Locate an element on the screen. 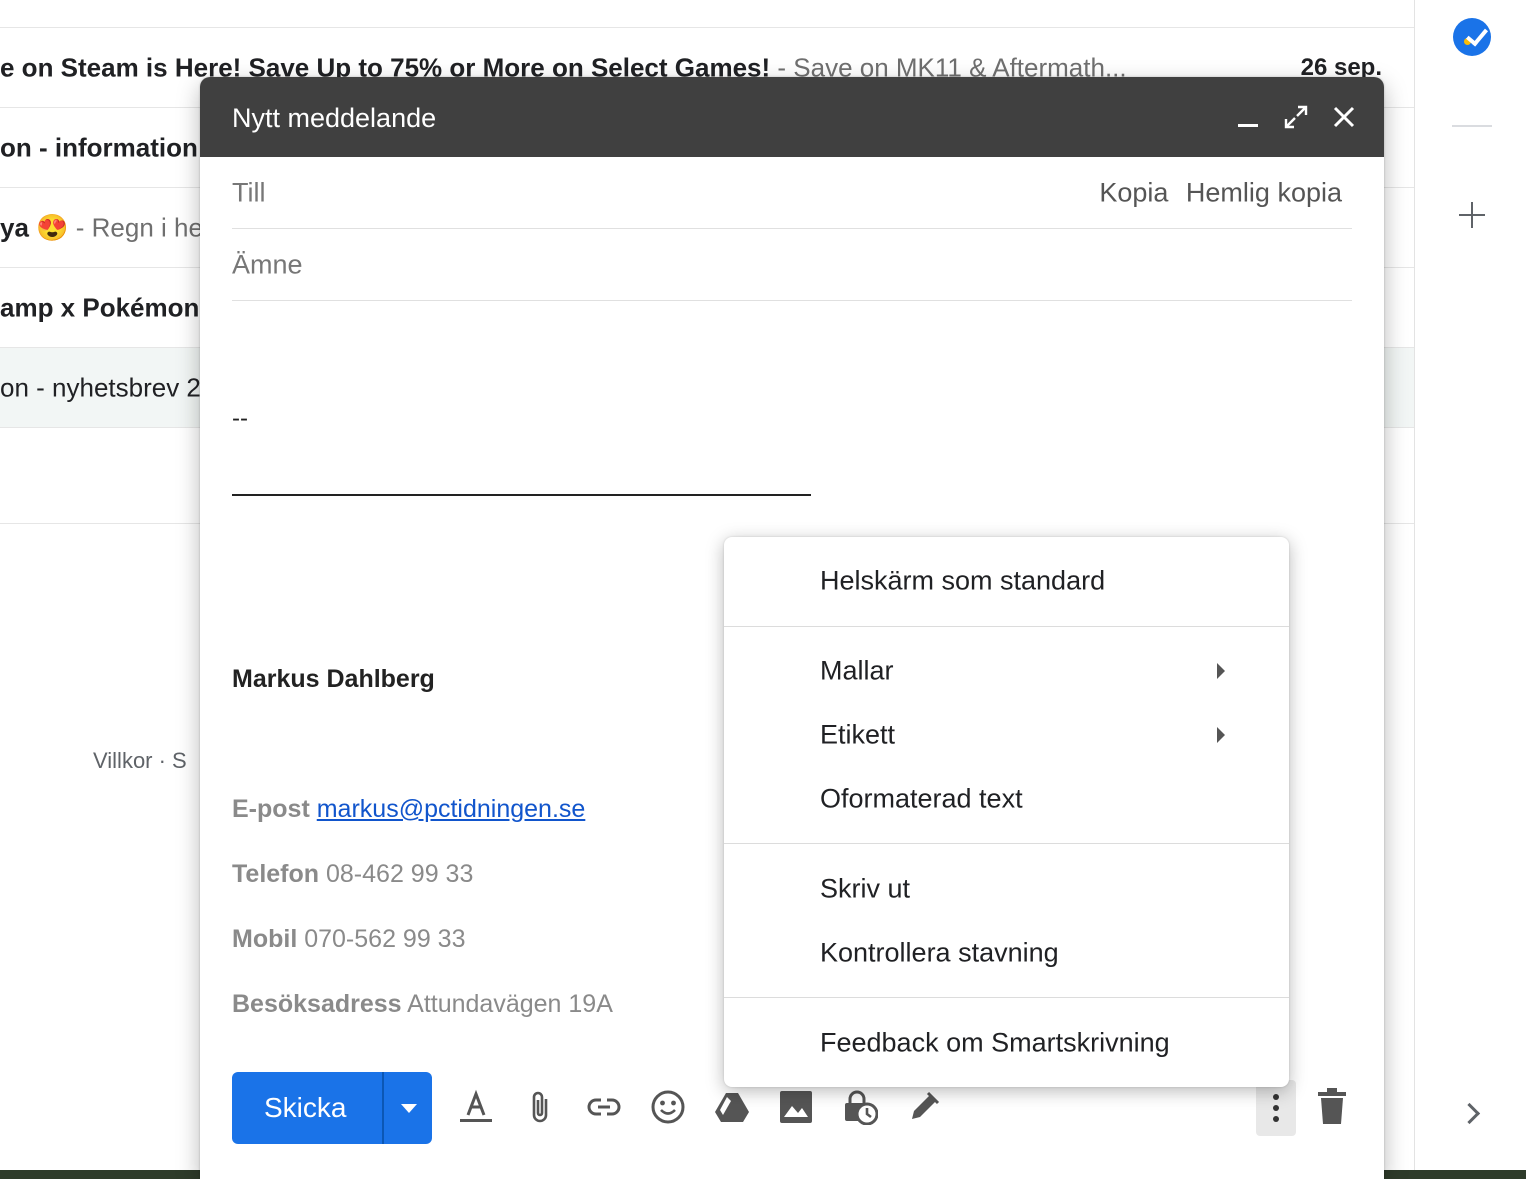 The width and height of the screenshot is (1526, 1179). signature-dash: -- is located at coordinates (240, 418).